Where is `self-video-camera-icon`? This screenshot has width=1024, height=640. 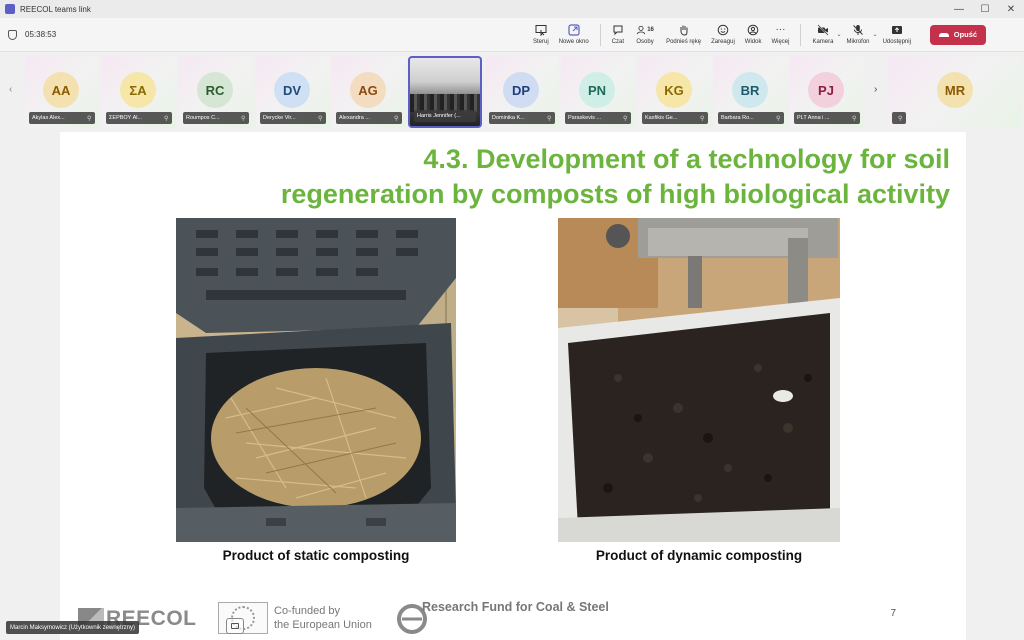
self-video-camera-icon is located at coordinates (235, 626).